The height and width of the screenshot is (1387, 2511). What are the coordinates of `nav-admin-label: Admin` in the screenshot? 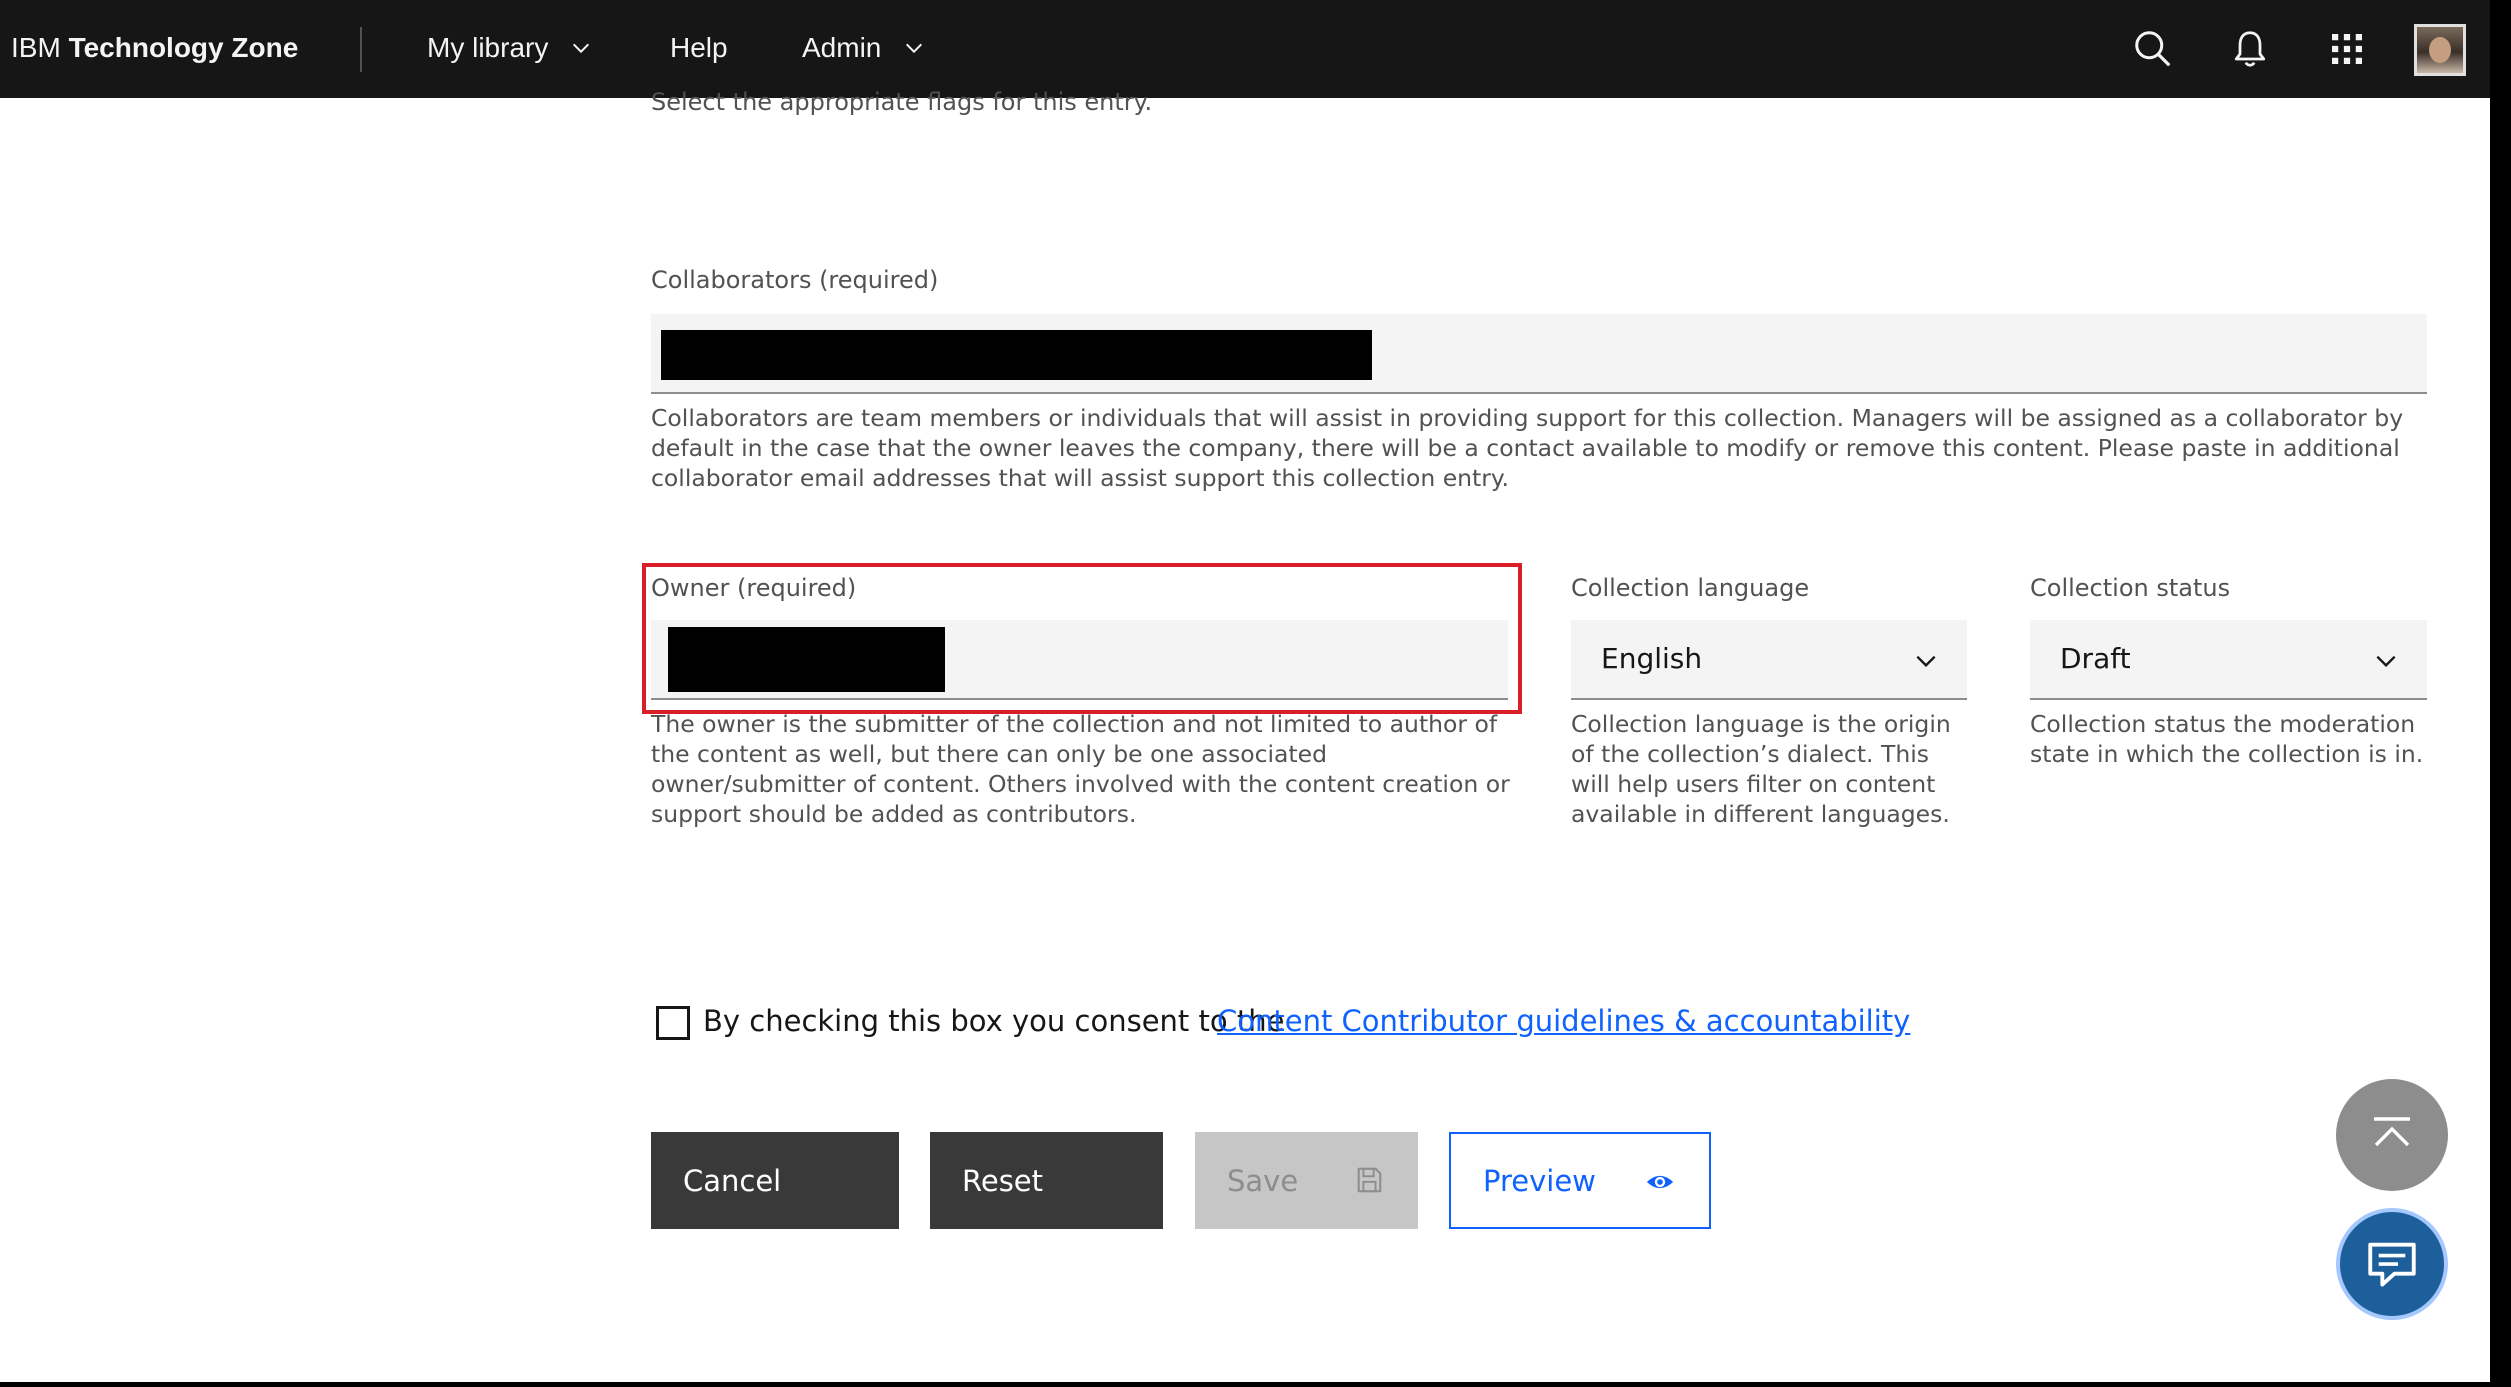 It's located at (842, 47).